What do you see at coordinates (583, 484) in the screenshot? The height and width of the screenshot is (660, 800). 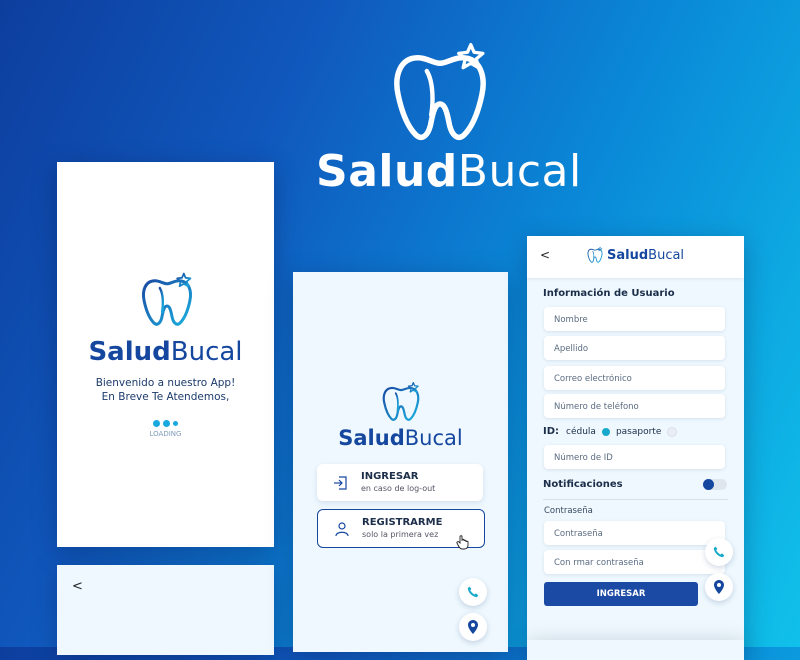 I see `notificaciones-label: Notificaciones` at bounding box center [583, 484].